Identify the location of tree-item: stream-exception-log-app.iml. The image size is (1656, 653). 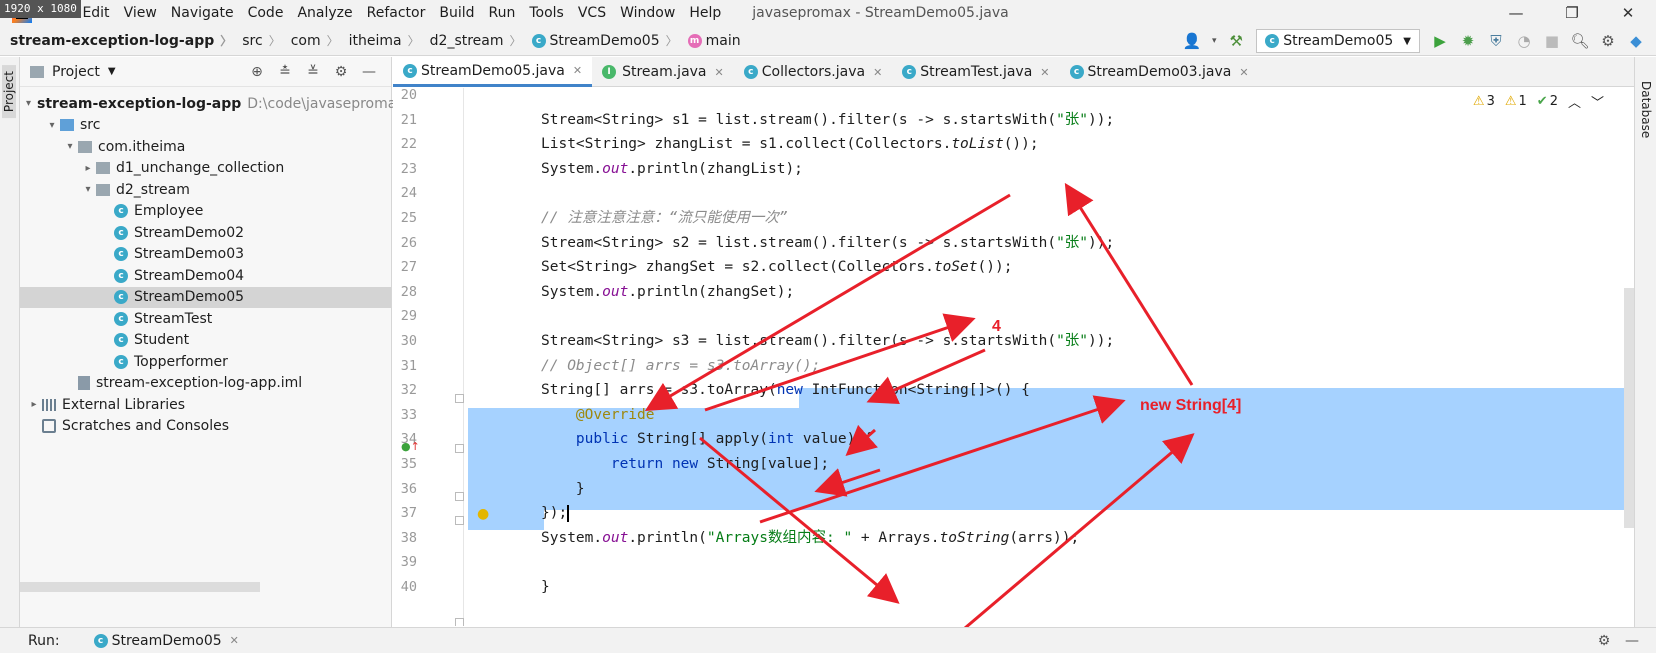
(205, 384).